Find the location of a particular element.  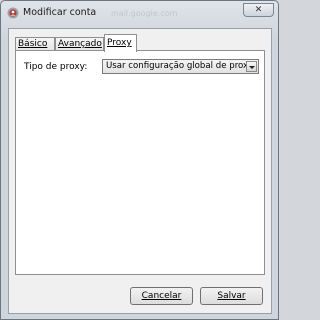

background-title-ghost: mail.google.com is located at coordinates (144, 13).